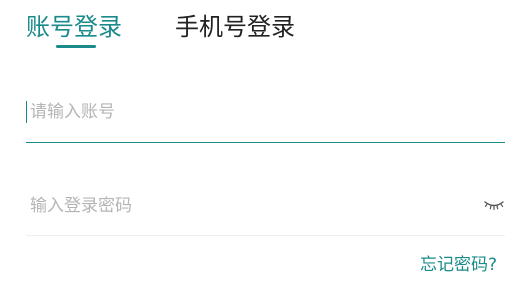 The width and height of the screenshot is (523, 285). What do you see at coordinates (458, 262) in the screenshot?
I see `forgot-password-link: 忘记密码?` at bounding box center [458, 262].